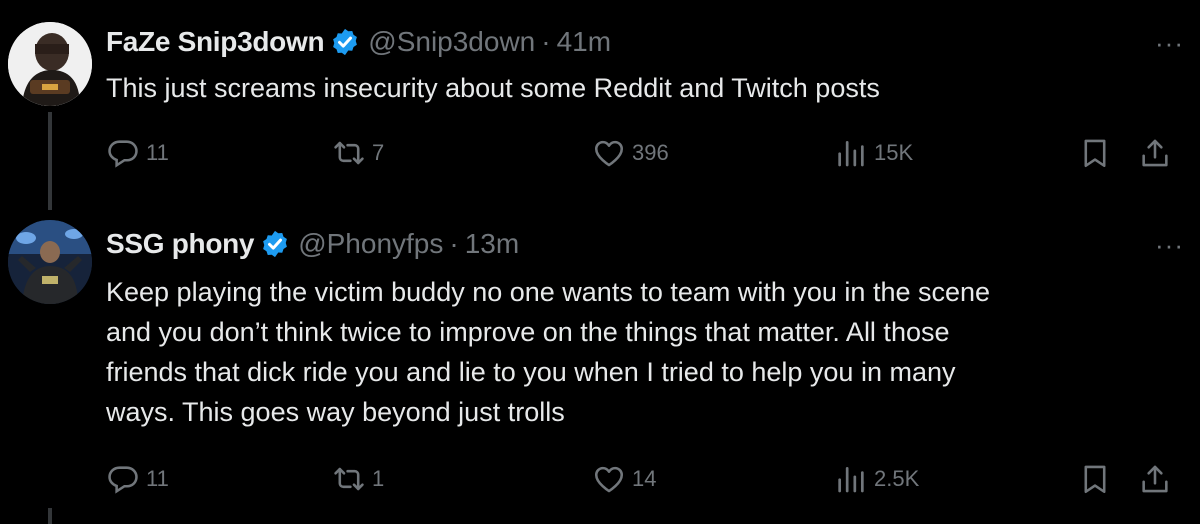 The width and height of the screenshot is (1200, 524). What do you see at coordinates (215, 42) in the screenshot?
I see `display-name: FaZe Snip3down` at bounding box center [215, 42].